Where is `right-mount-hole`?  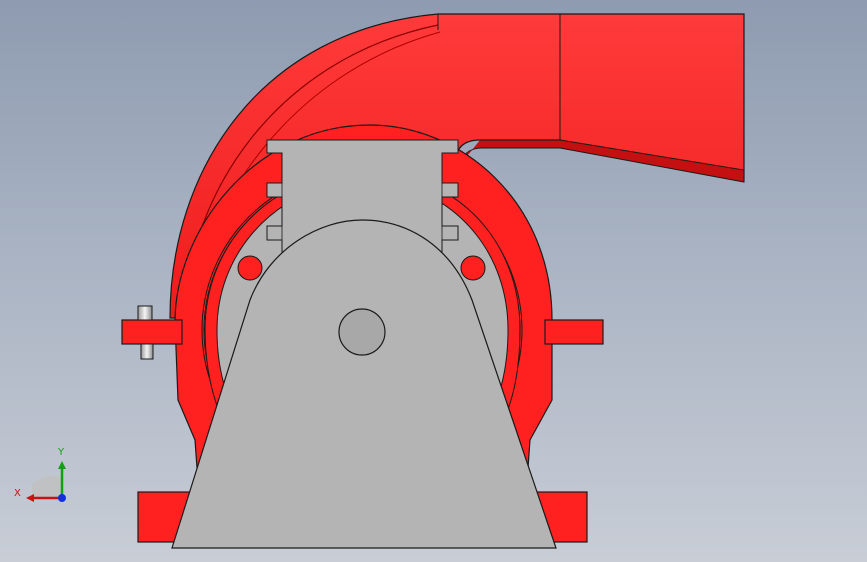 right-mount-hole is located at coordinates (473, 268).